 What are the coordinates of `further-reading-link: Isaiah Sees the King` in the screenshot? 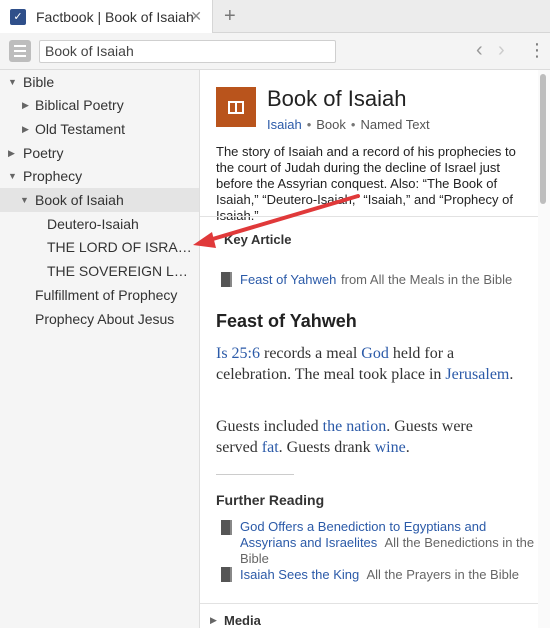 It's located at (299, 574).